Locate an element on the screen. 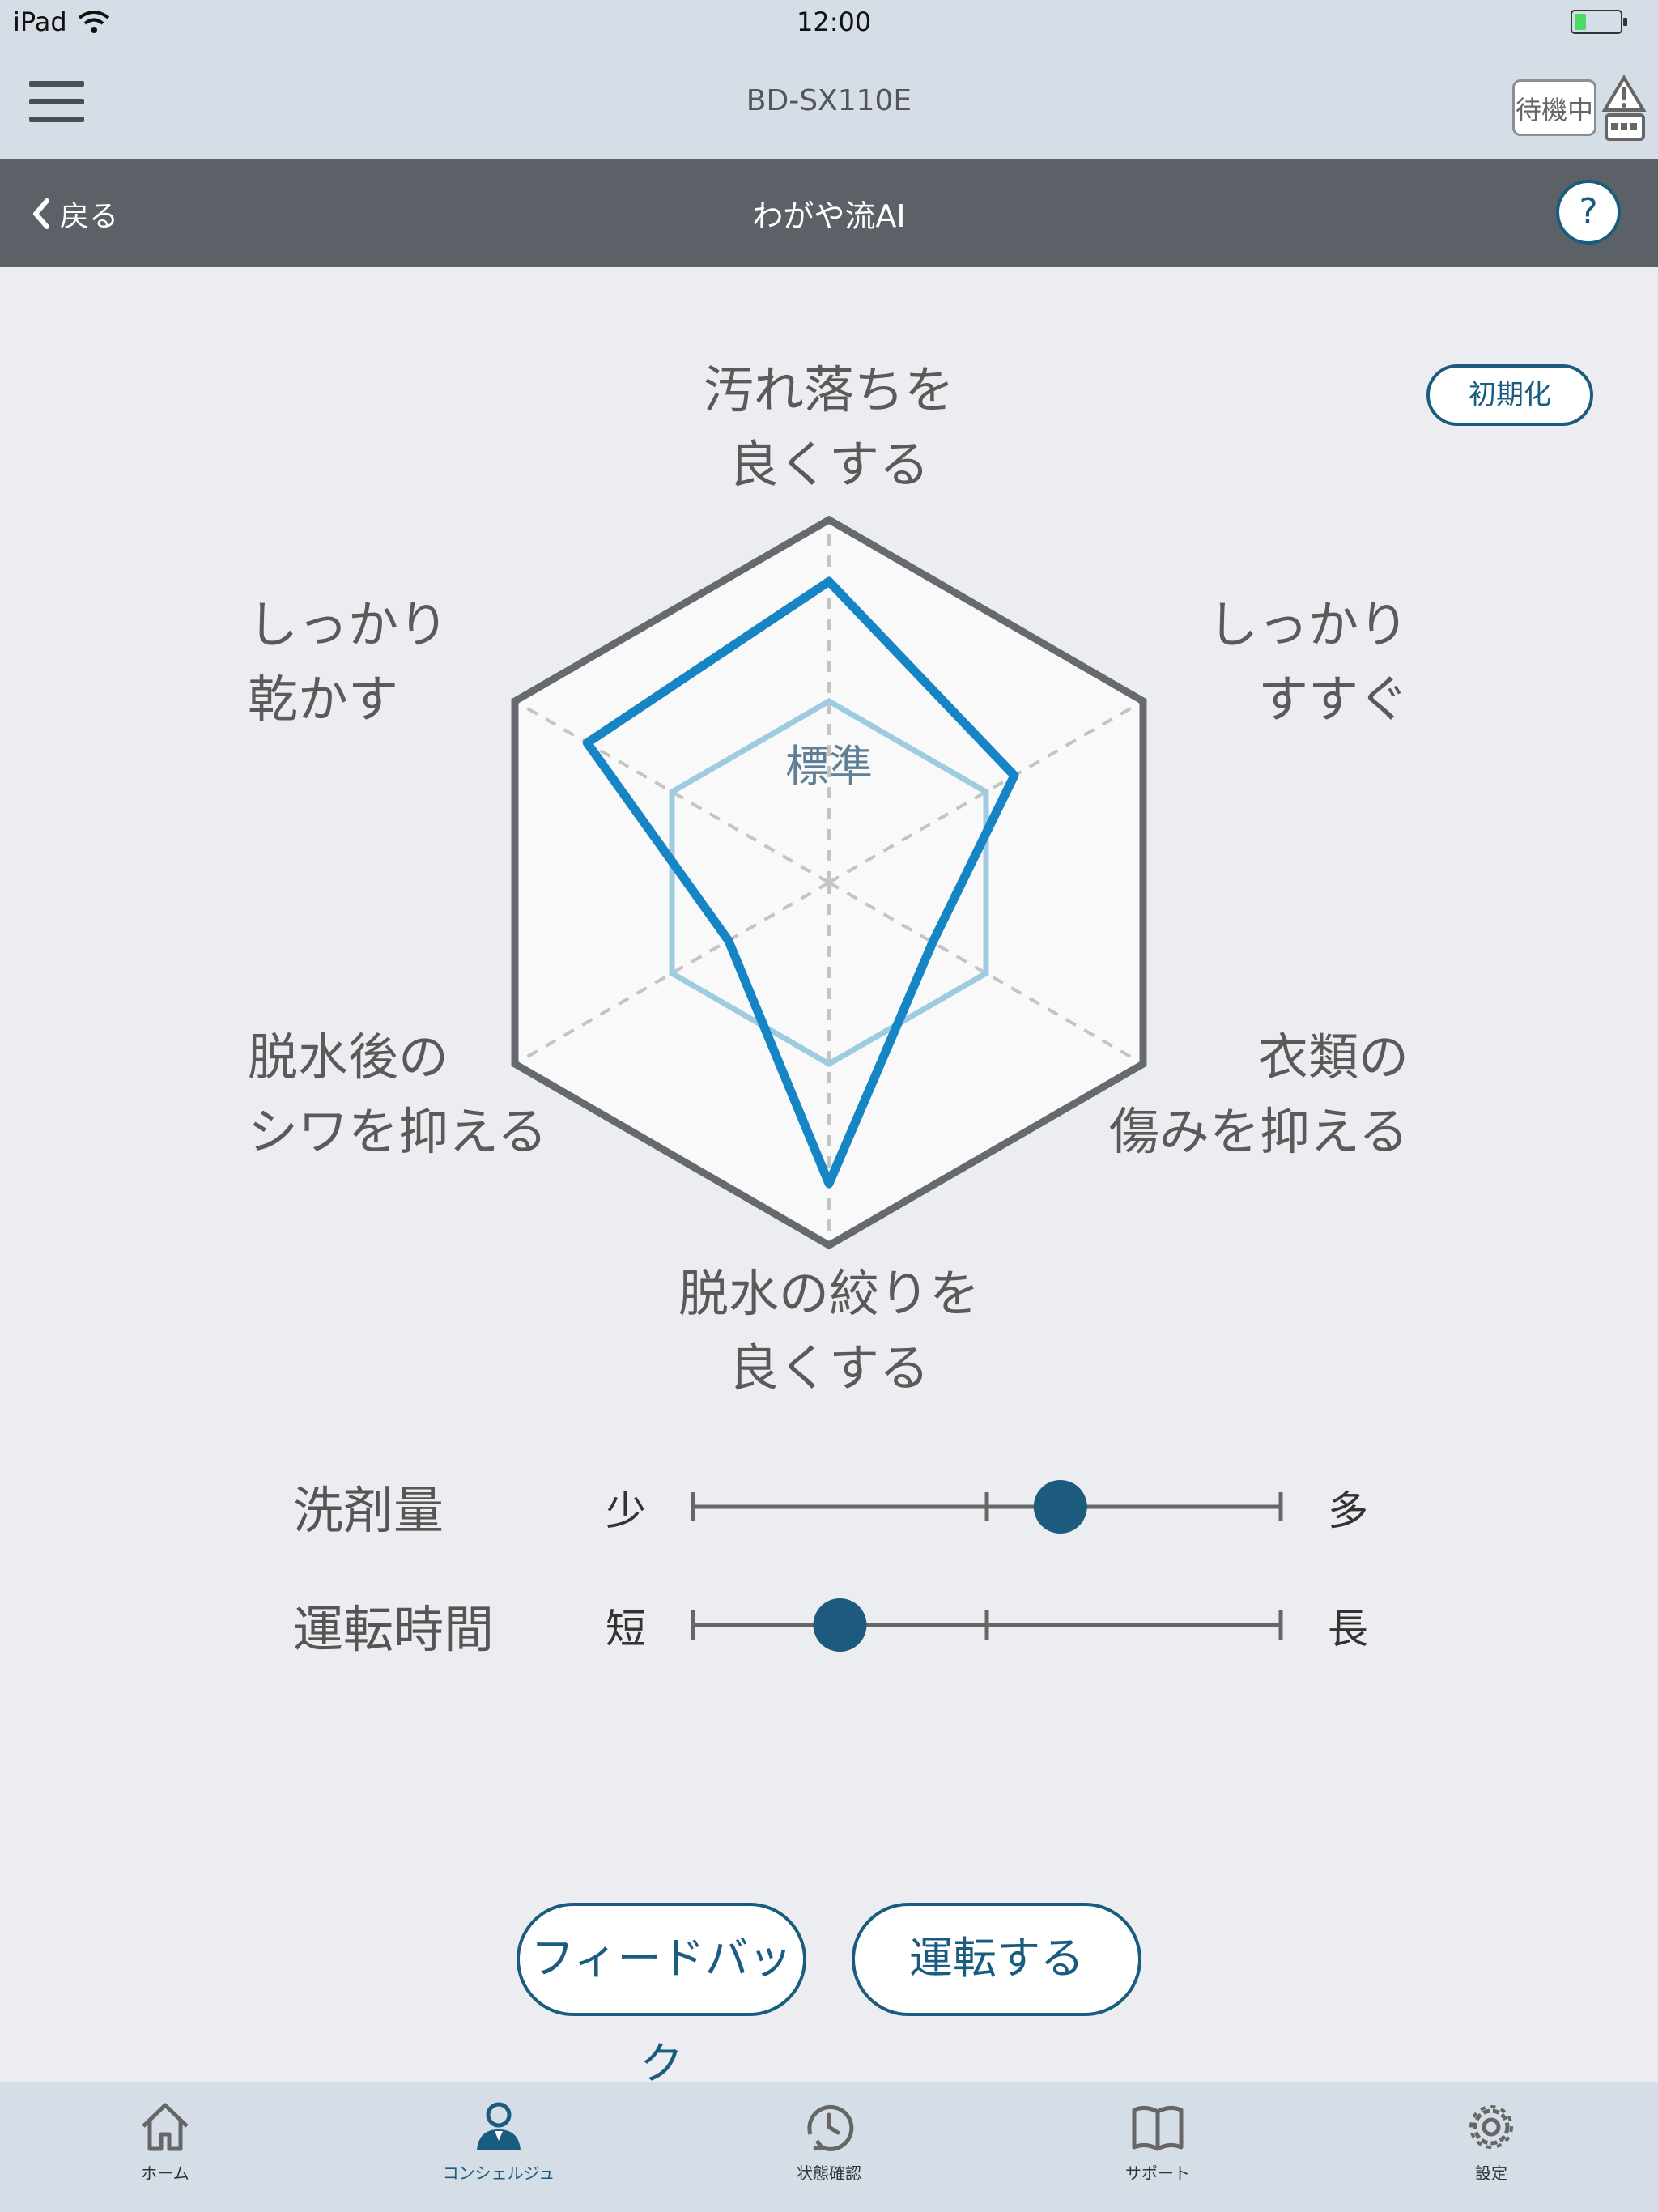 Image resolution: width=1658 pixels, height=2212 pixels. tab-support: サポート is located at coordinates (1158, 2151).